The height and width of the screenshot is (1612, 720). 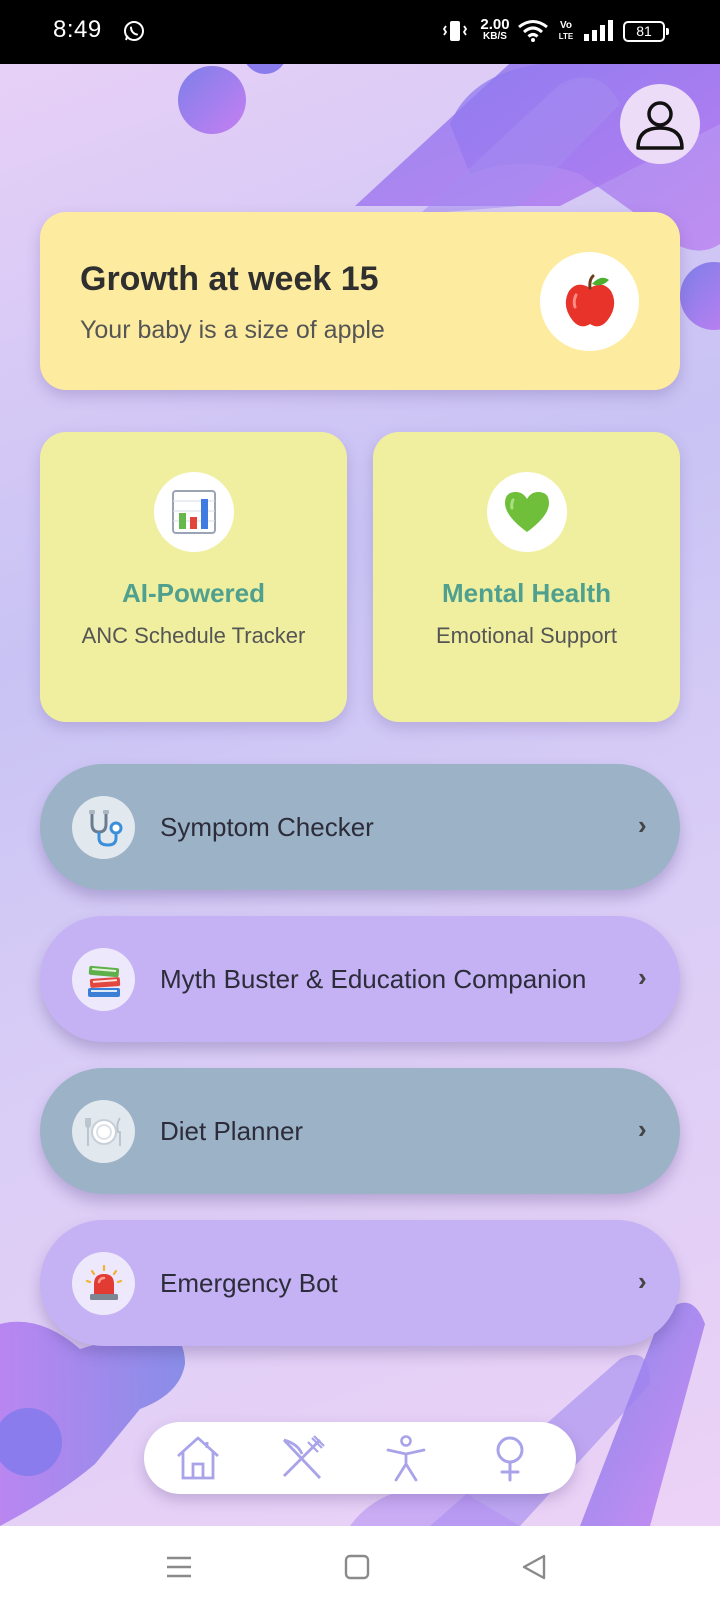 What do you see at coordinates (526, 593) in the screenshot?
I see `feature-title: Mental Health` at bounding box center [526, 593].